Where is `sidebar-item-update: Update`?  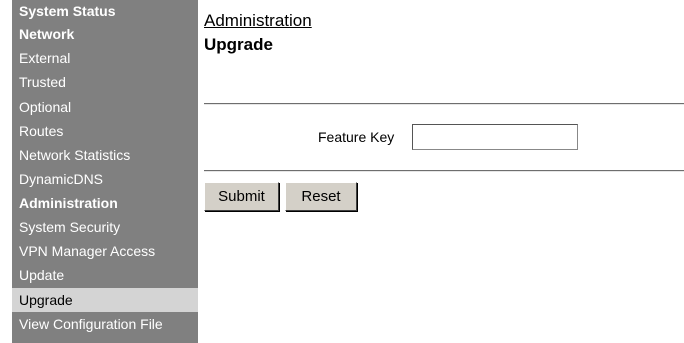
sidebar-item-update: Update is located at coordinates (105, 275).